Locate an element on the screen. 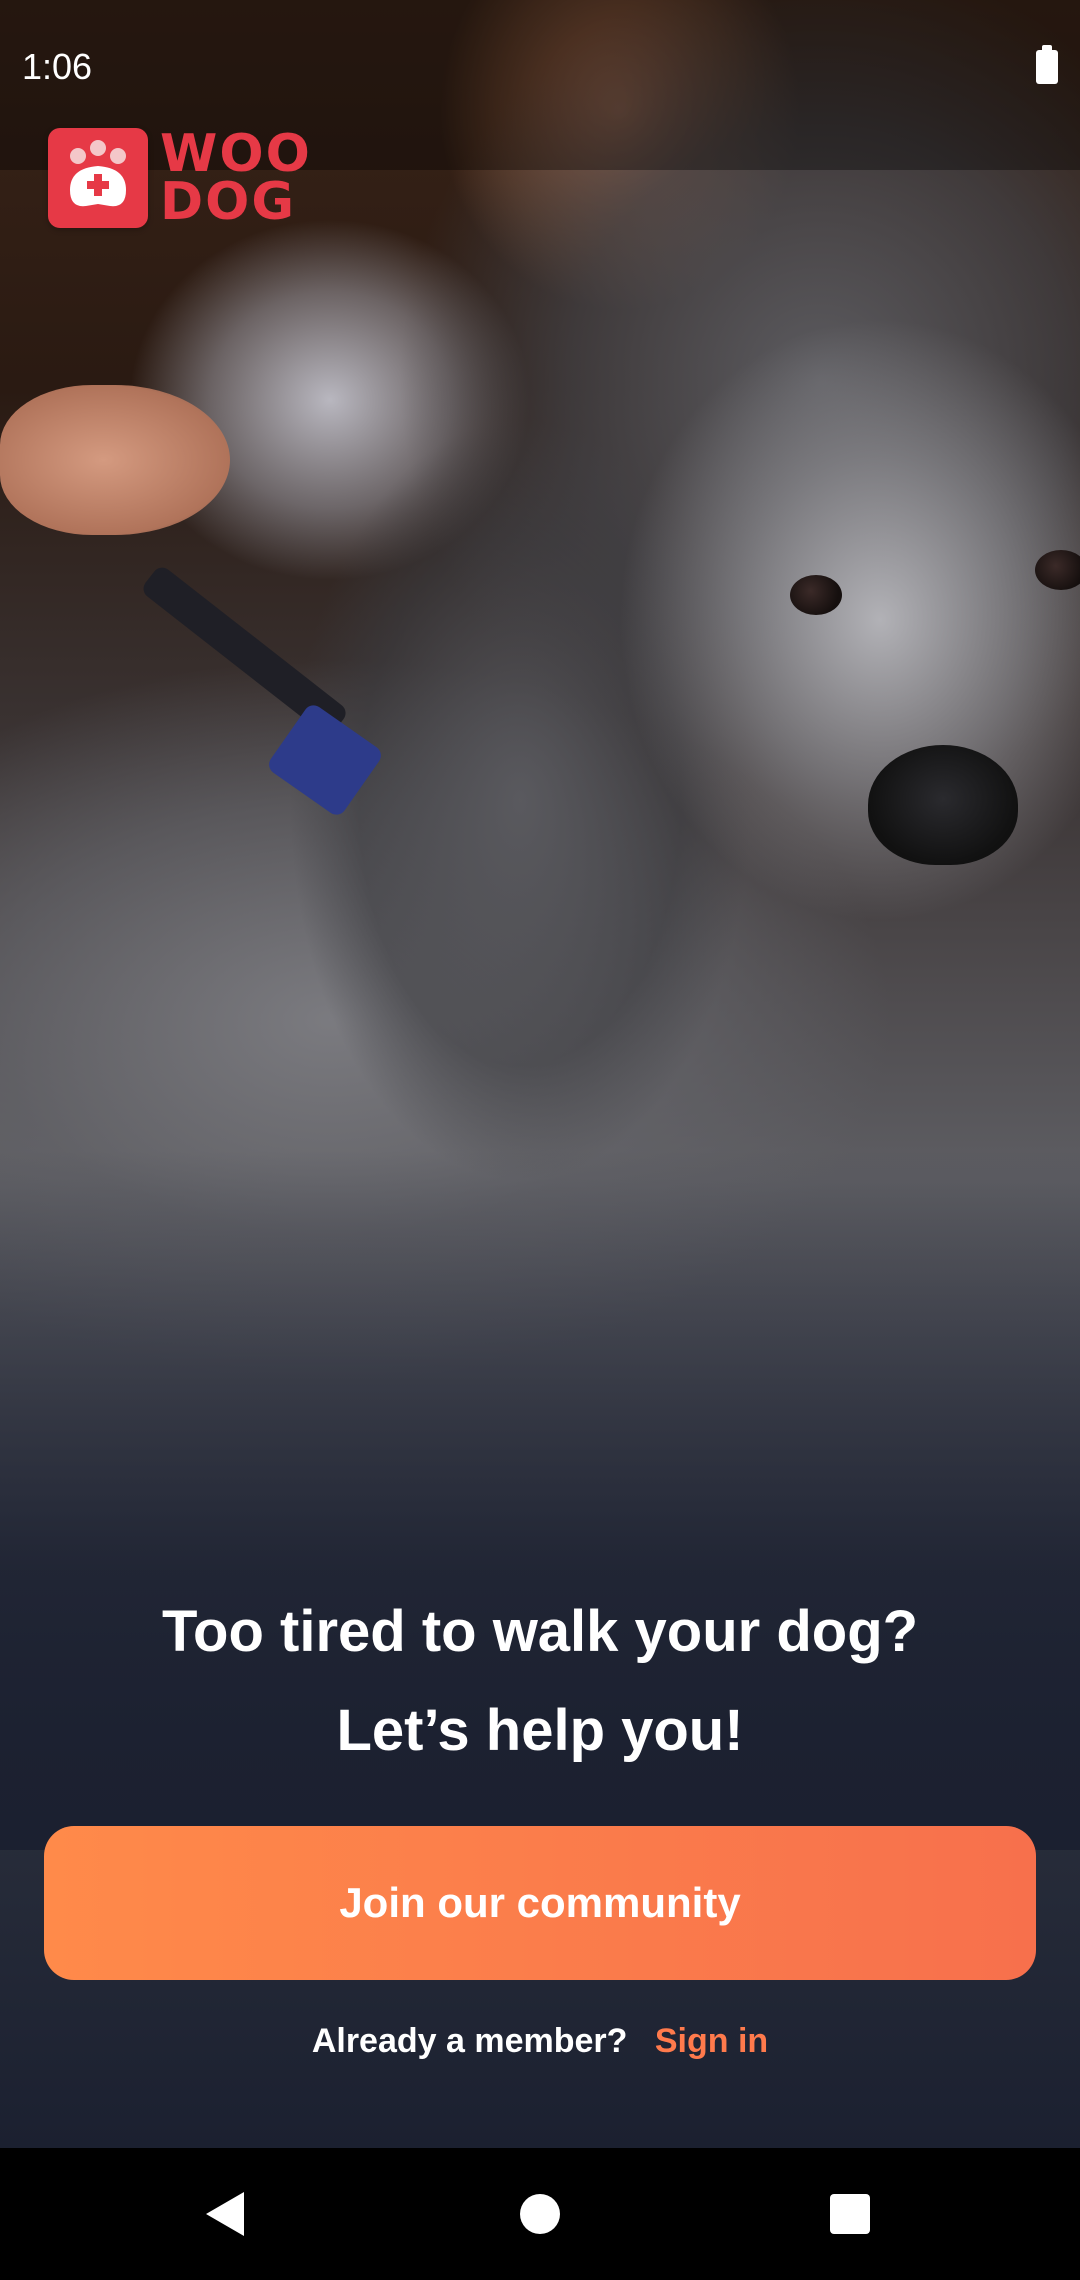  system-navigation-bar is located at coordinates (540, 2214).